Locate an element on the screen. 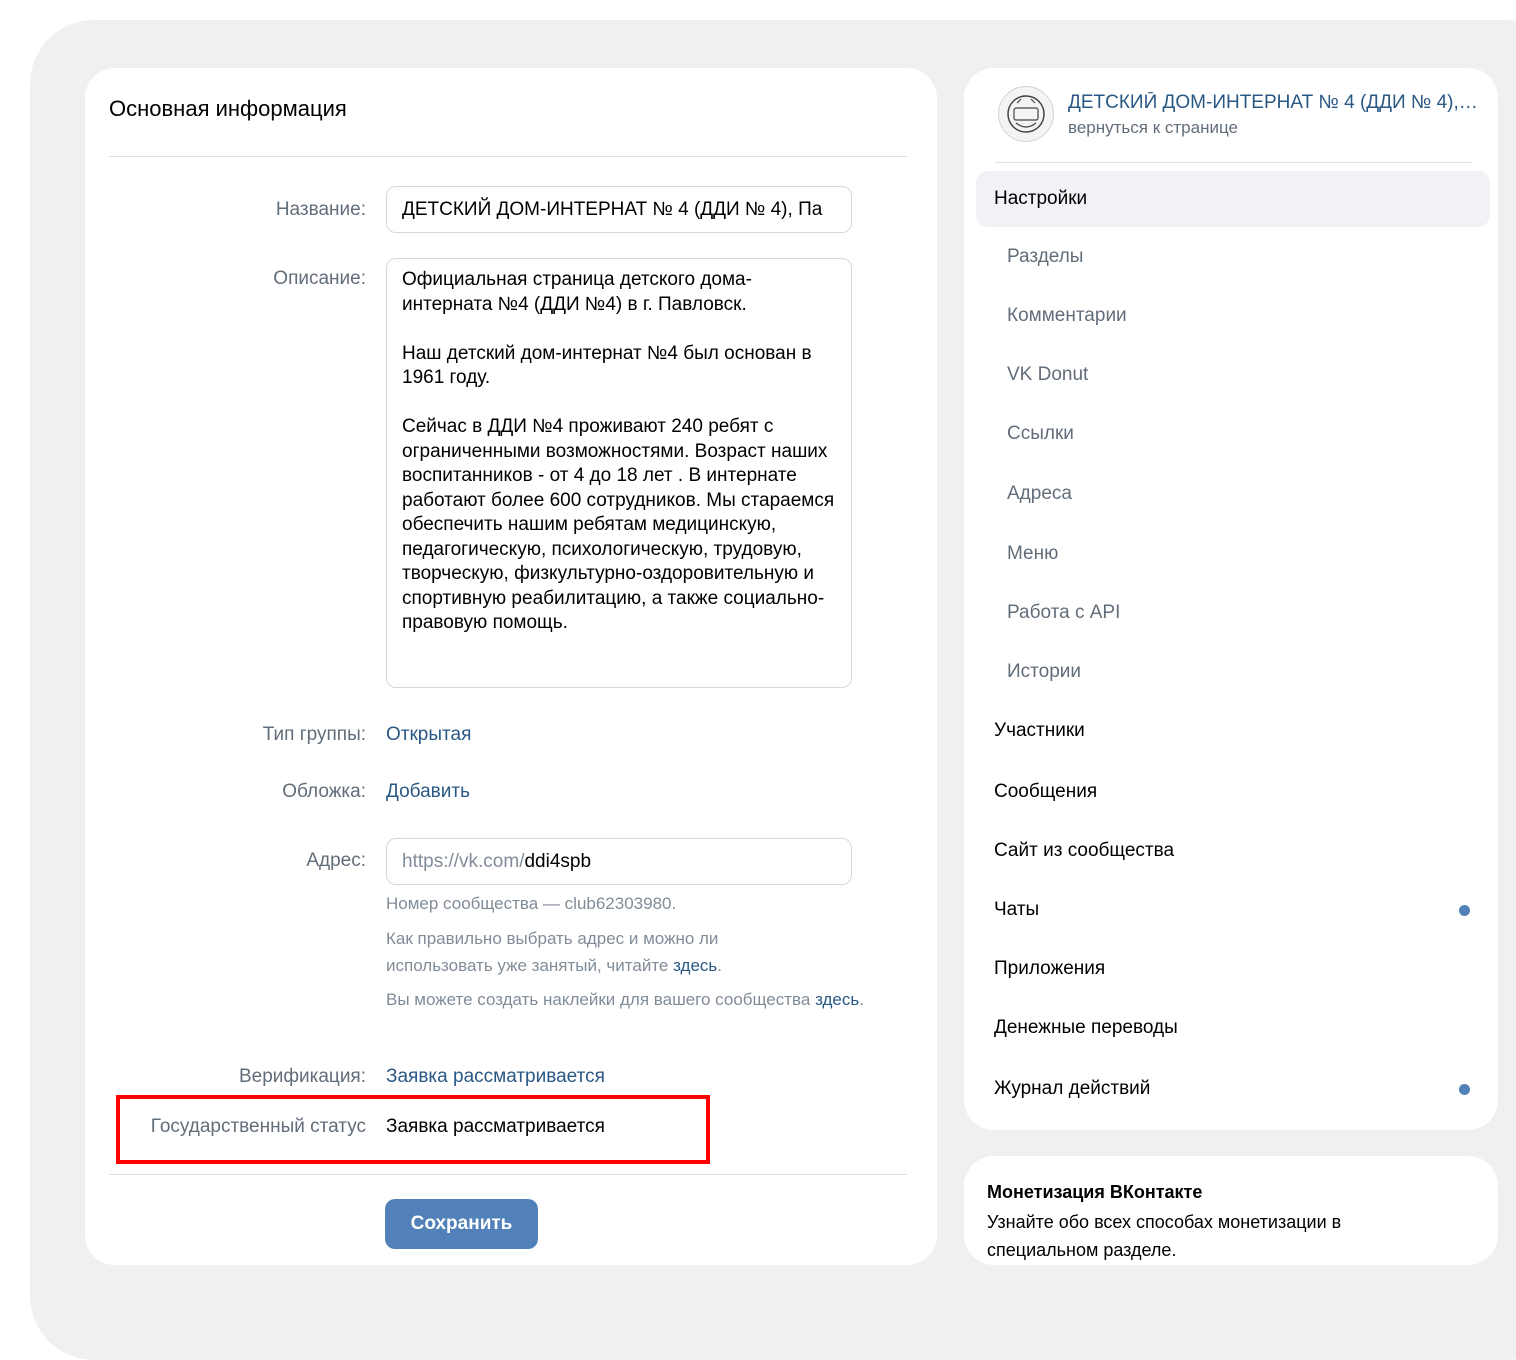 The height and width of the screenshot is (1360, 1516). sidebar-item-5: Ссылки is located at coordinates (1233, 434).